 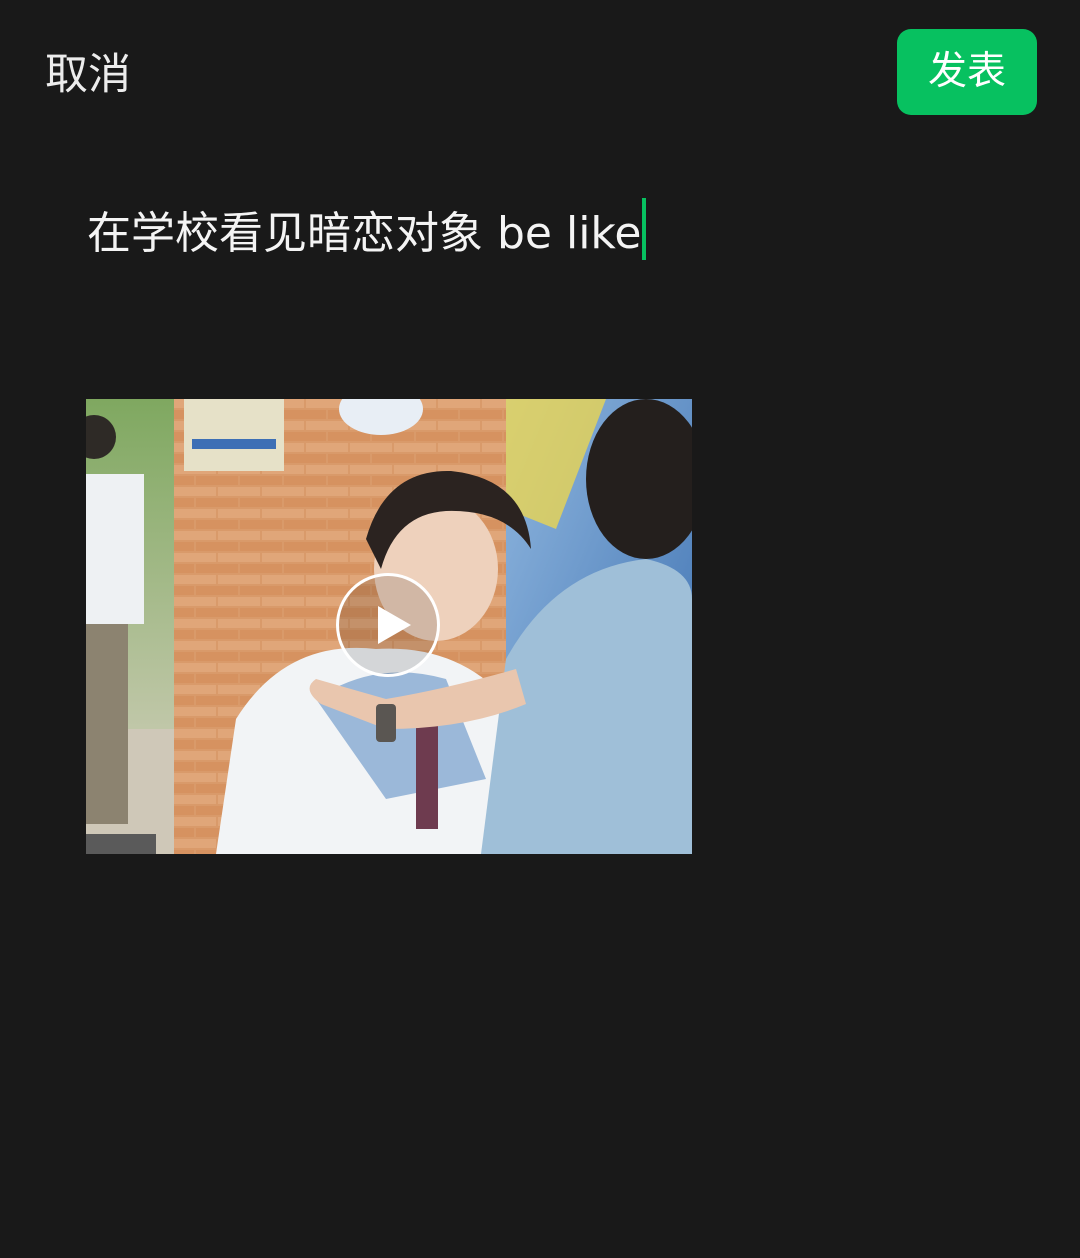 I want to click on play-icon, so click(x=394, y=625).